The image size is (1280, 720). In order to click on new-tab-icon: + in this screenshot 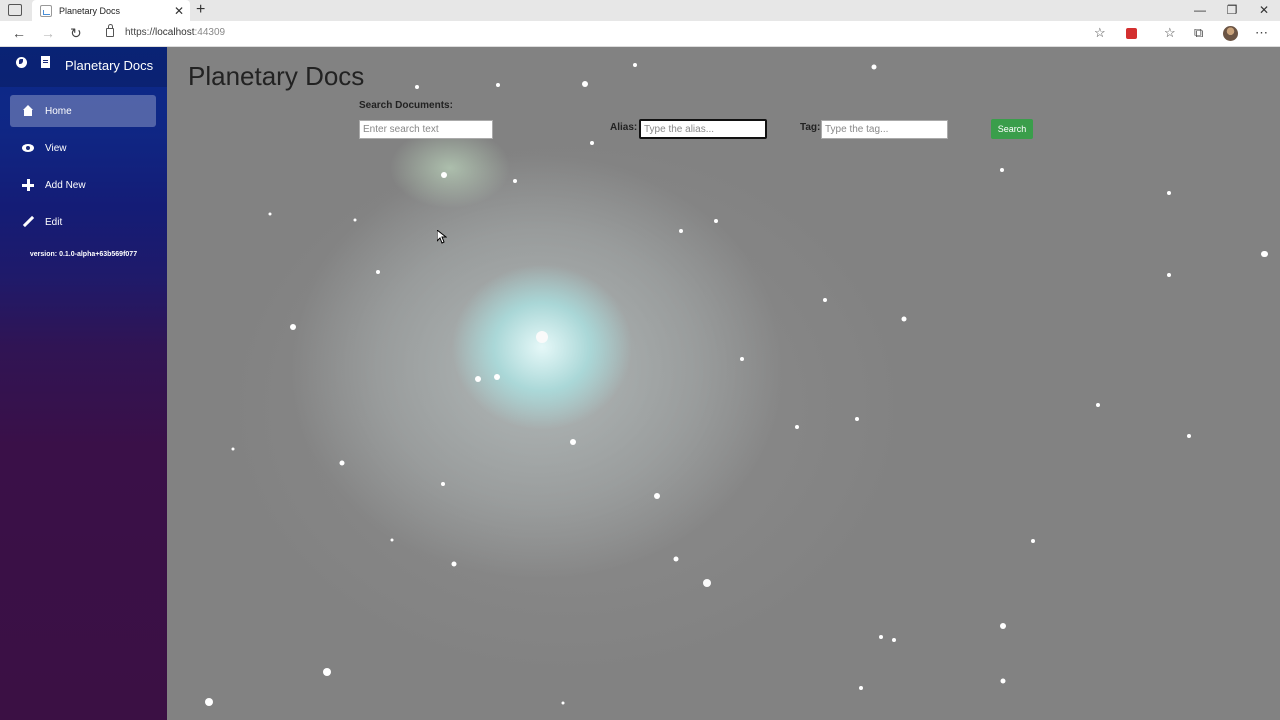, I will do `click(200, 10)`.